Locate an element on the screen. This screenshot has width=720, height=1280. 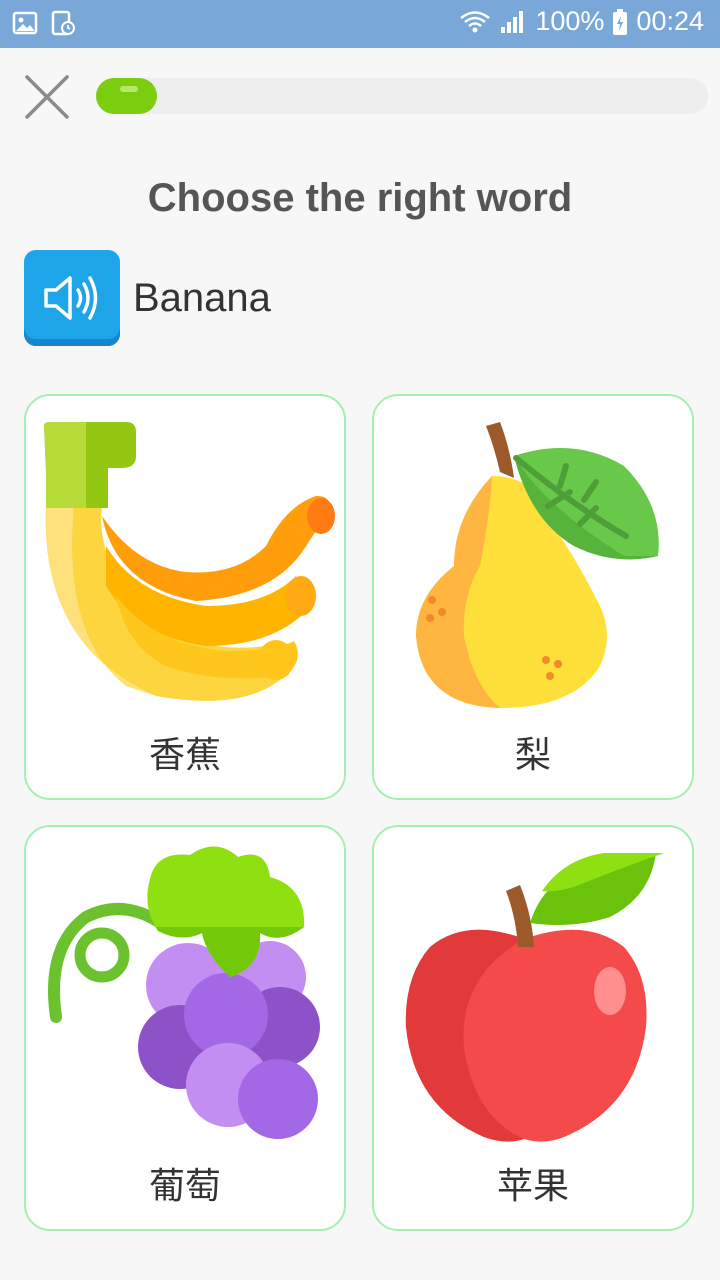
grapes-icon is located at coordinates (184, 992).